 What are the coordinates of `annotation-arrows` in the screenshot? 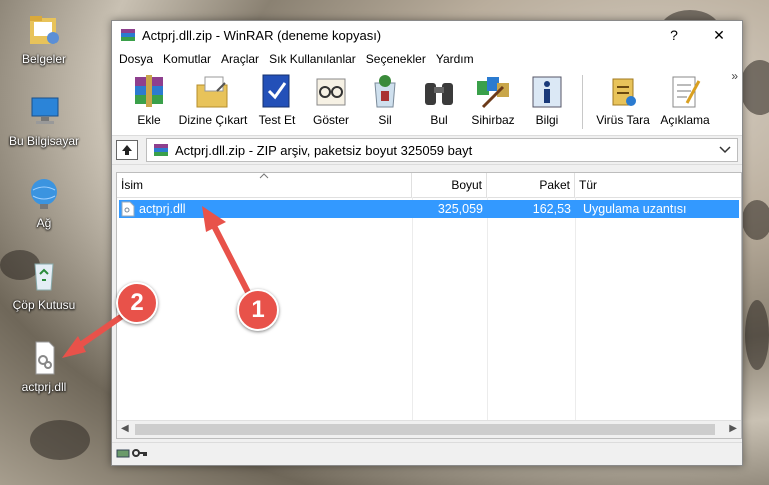 It's located at (158, 282).